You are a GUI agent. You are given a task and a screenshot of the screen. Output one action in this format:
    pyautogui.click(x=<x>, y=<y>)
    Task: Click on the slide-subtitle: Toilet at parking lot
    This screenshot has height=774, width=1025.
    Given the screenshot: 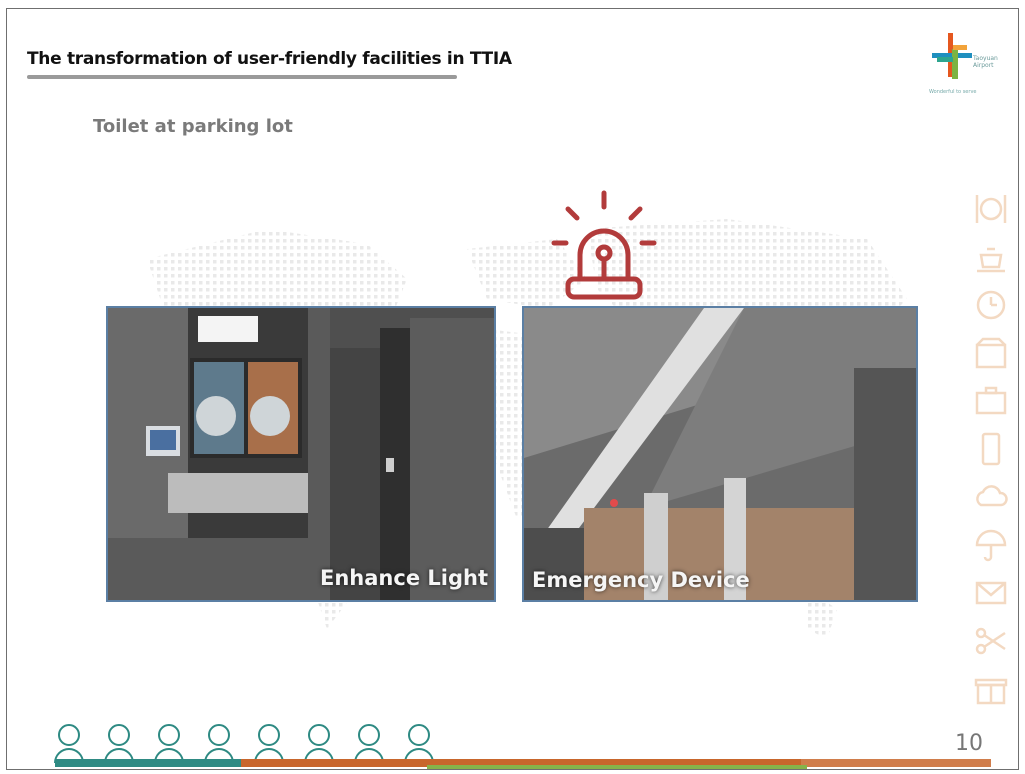 What is the action you would take?
    pyautogui.click(x=193, y=126)
    